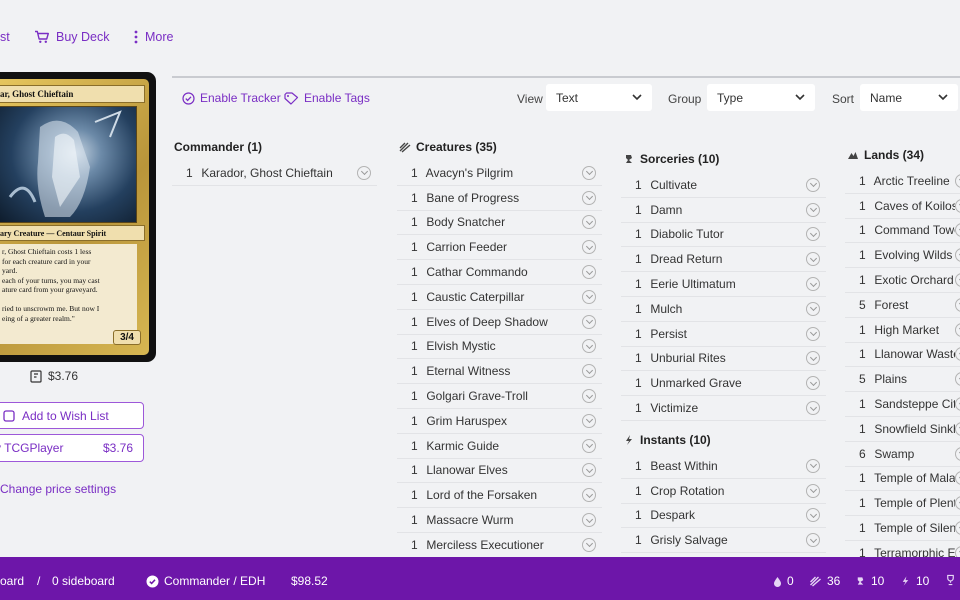  I want to click on card-name: Elvish Mystic, so click(460, 346).